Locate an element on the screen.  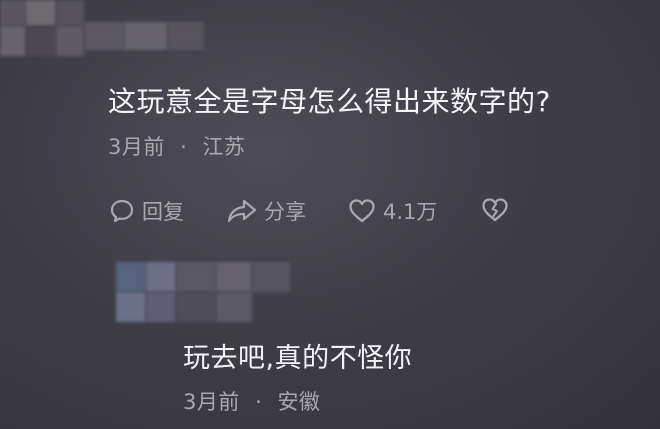
share-icon is located at coordinates (242, 211).